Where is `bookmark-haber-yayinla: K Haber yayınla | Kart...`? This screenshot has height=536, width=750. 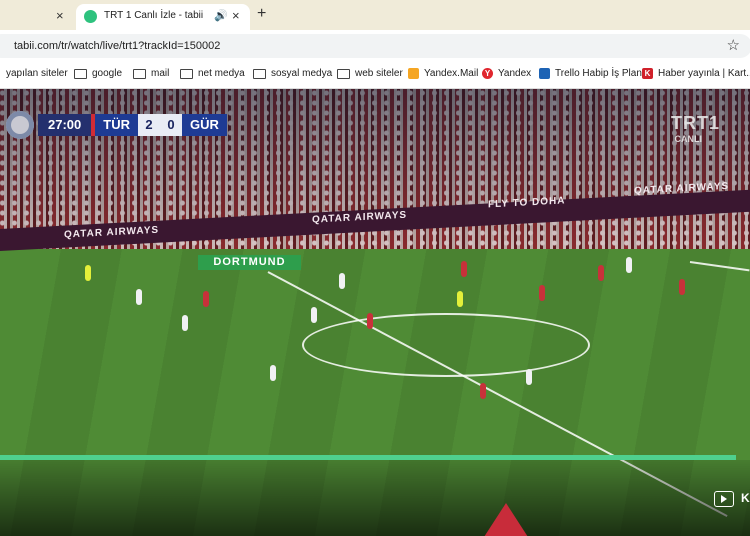
bookmark-haber-yayinla: K Haber yayınla | Kart... is located at coordinates (696, 73).